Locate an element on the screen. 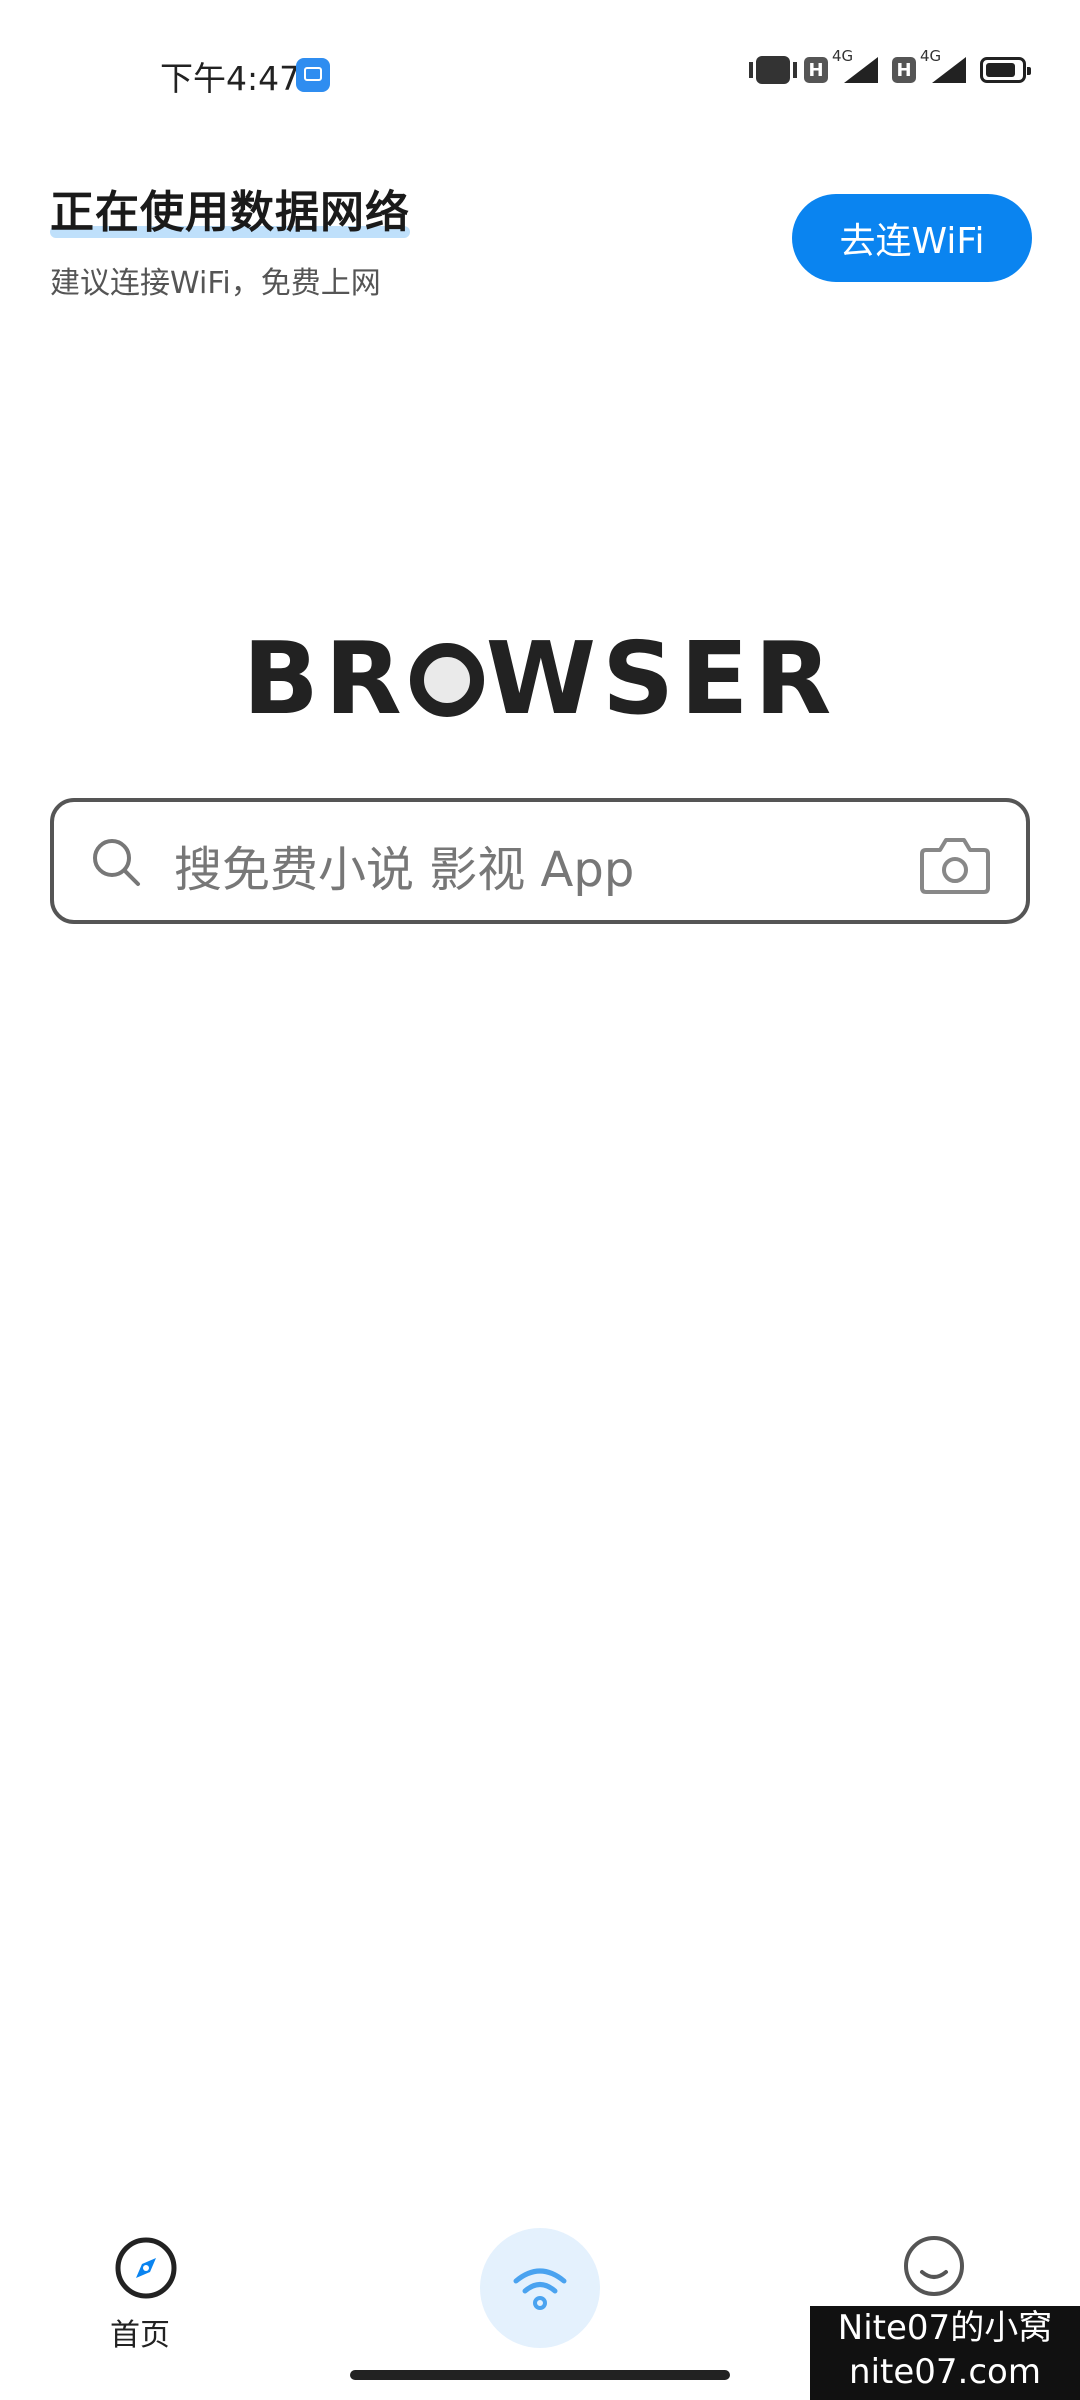  status-time: 下午4:47 is located at coordinates (230, 78).